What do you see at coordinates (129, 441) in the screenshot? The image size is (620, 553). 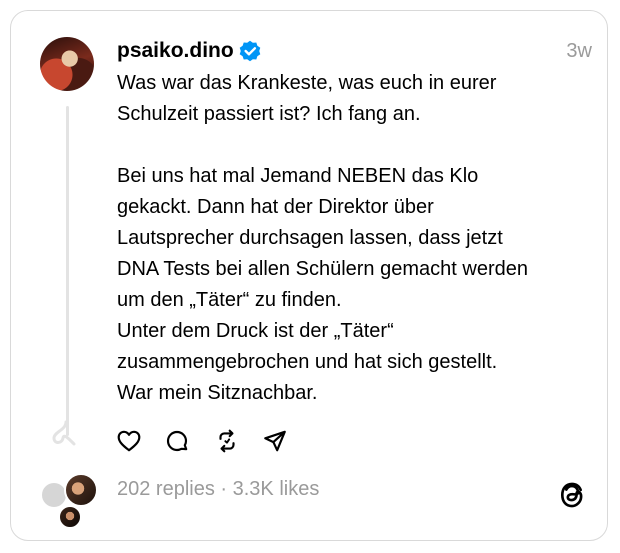 I see `heart-icon` at bounding box center [129, 441].